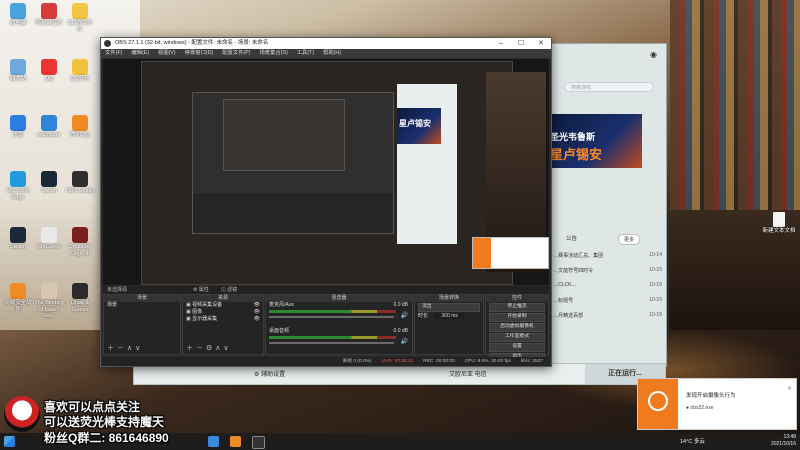 This screenshot has height=450, width=800. What do you see at coordinates (658, 404) in the screenshot?
I see `camera-alert-badge` at bounding box center [658, 404].